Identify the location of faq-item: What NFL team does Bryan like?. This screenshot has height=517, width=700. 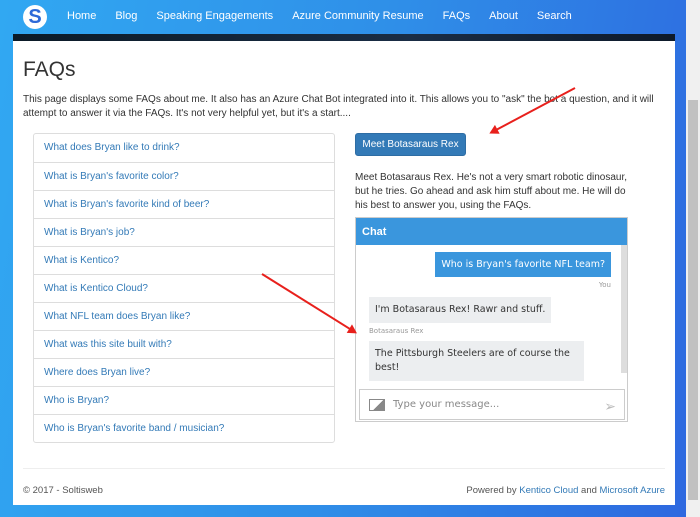
(184, 316).